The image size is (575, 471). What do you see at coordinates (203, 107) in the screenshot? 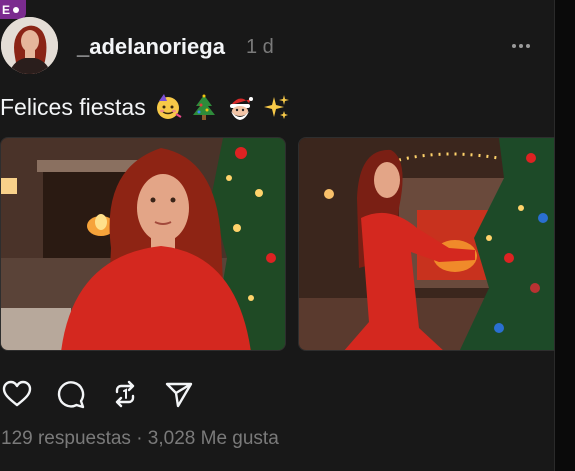
I see `christmas-tree-emoji` at bounding box center [203, 107].